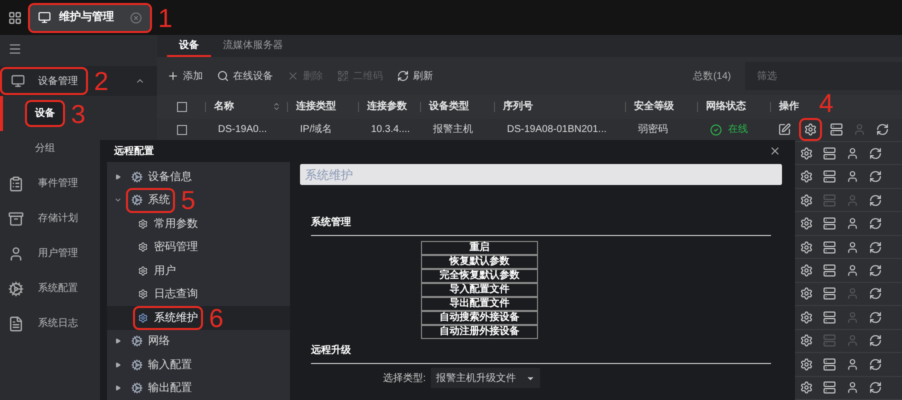  Describe the element at coordinates (823, 76) in the screenshot. I see `filter-field: 筛选` at that location.